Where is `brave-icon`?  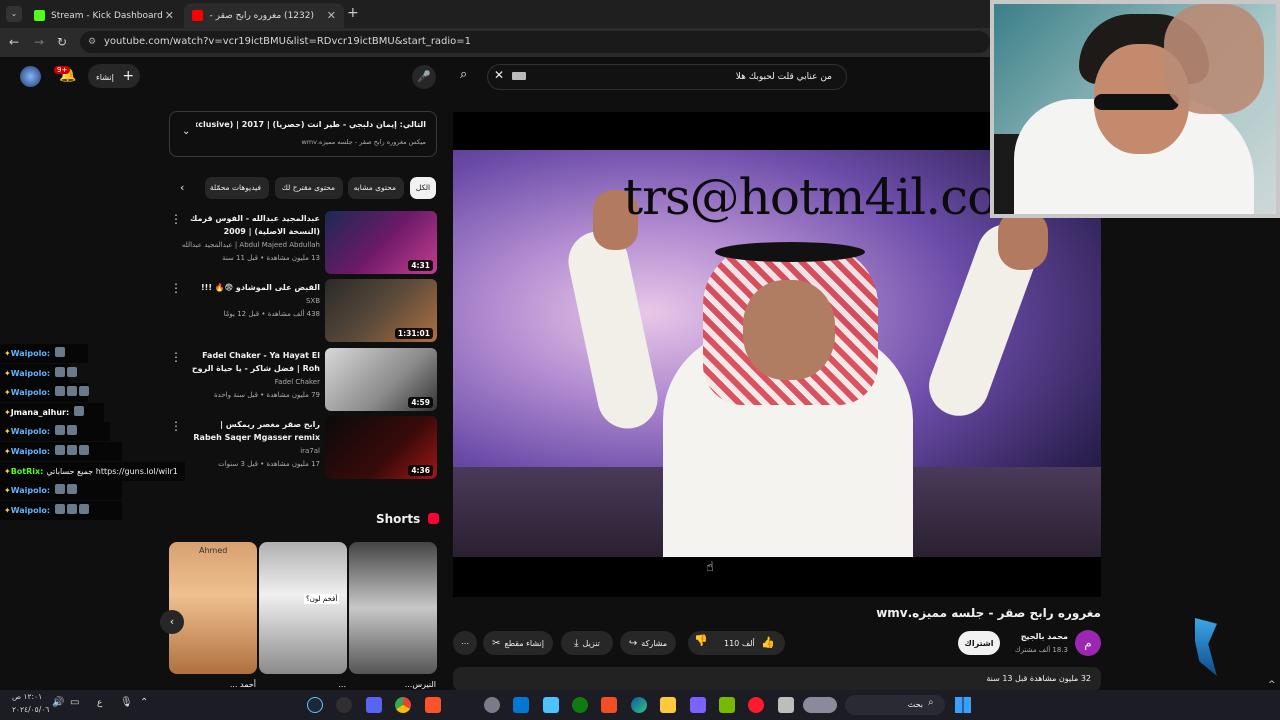
brave-icon is located at coordinates (433, 705).